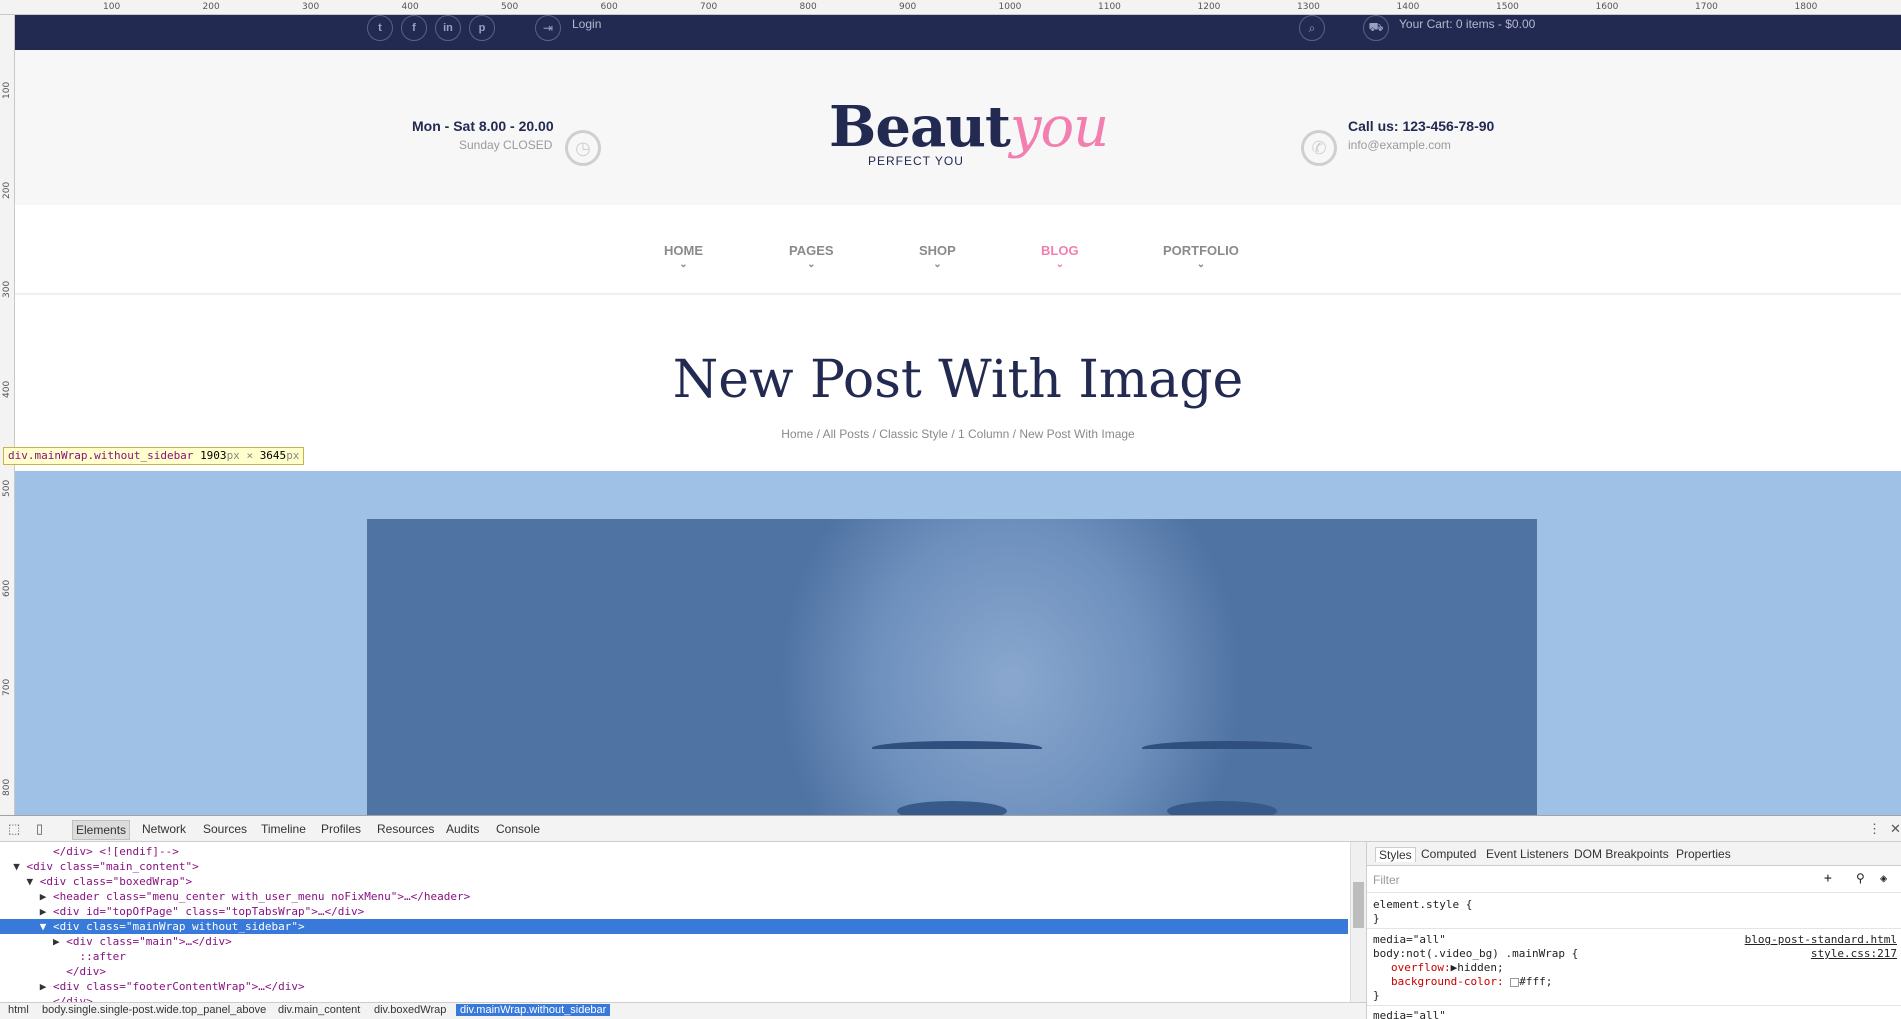  What do you see at coordinates (1703, 854) in the screenshot?
I see `tab-properties: Properties` at bounding box center [1703, 854].